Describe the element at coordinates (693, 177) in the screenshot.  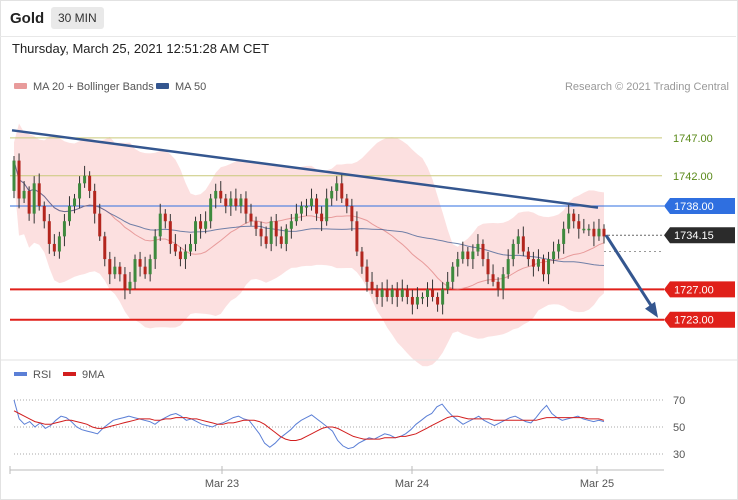
I see `resistance-label: 1742.00` at that location.